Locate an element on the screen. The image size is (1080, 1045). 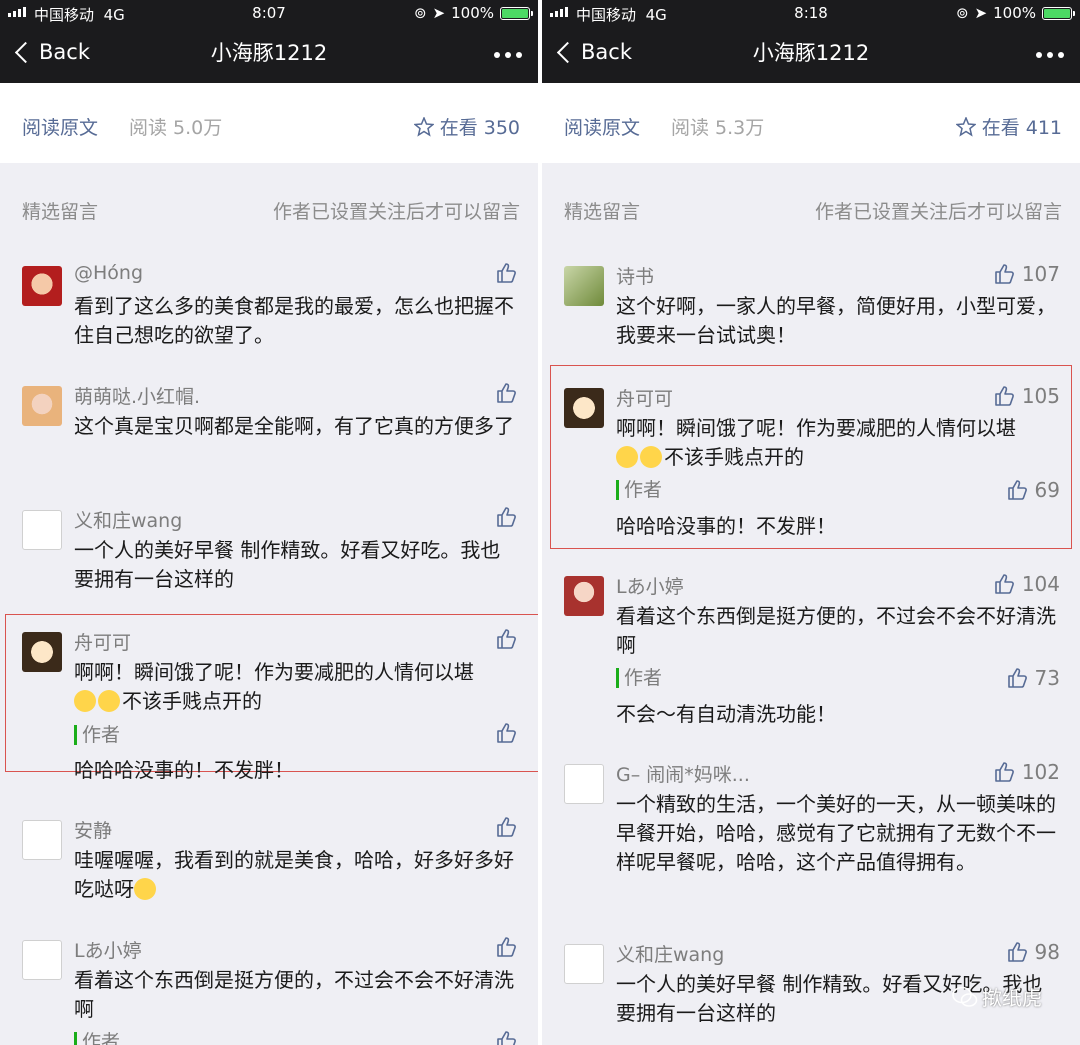
article-footer: 阅读原文 阅读 5.3万 在看 411 is located at coordinates (811, 123).